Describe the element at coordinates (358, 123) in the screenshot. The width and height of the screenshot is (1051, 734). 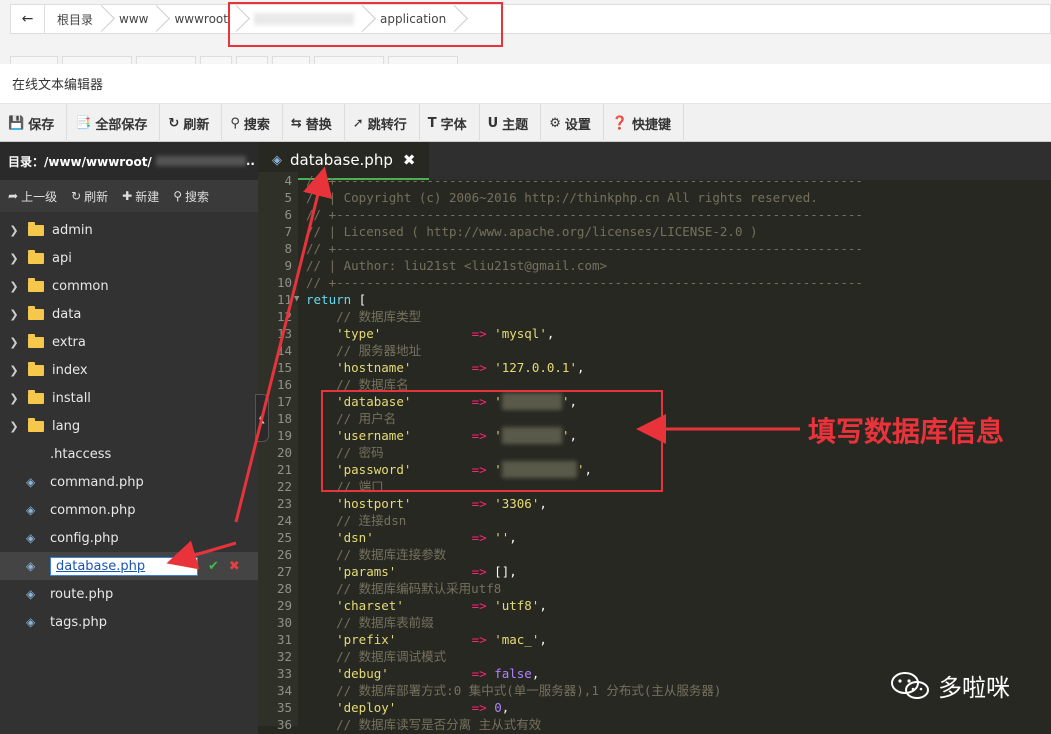
I see `goto-line-icon: ➚` at that location.